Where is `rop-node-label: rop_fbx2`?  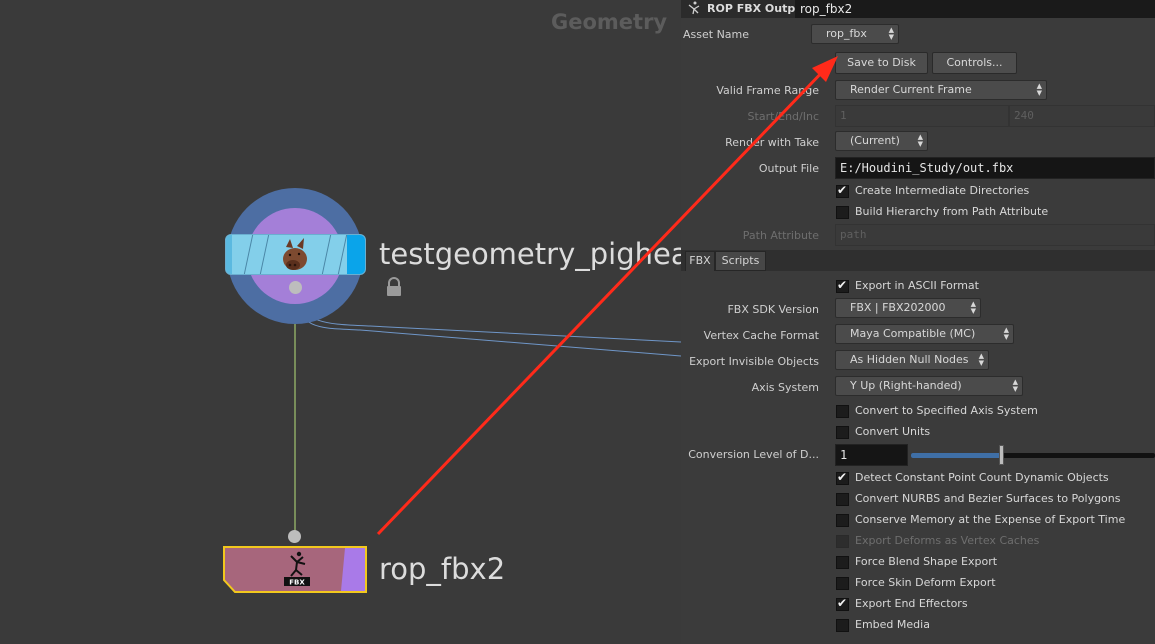
rop-node-label: rop_fbx2 is located at coordinates (442, 569).